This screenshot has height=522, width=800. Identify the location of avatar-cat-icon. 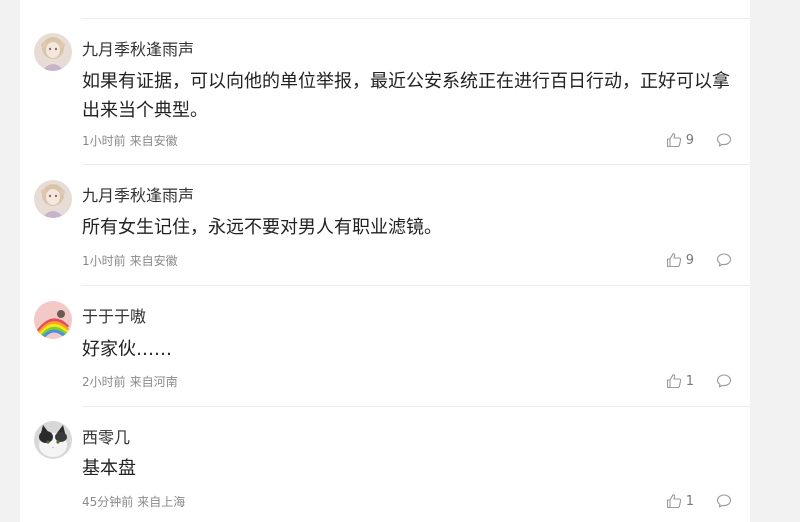
(53, 440).